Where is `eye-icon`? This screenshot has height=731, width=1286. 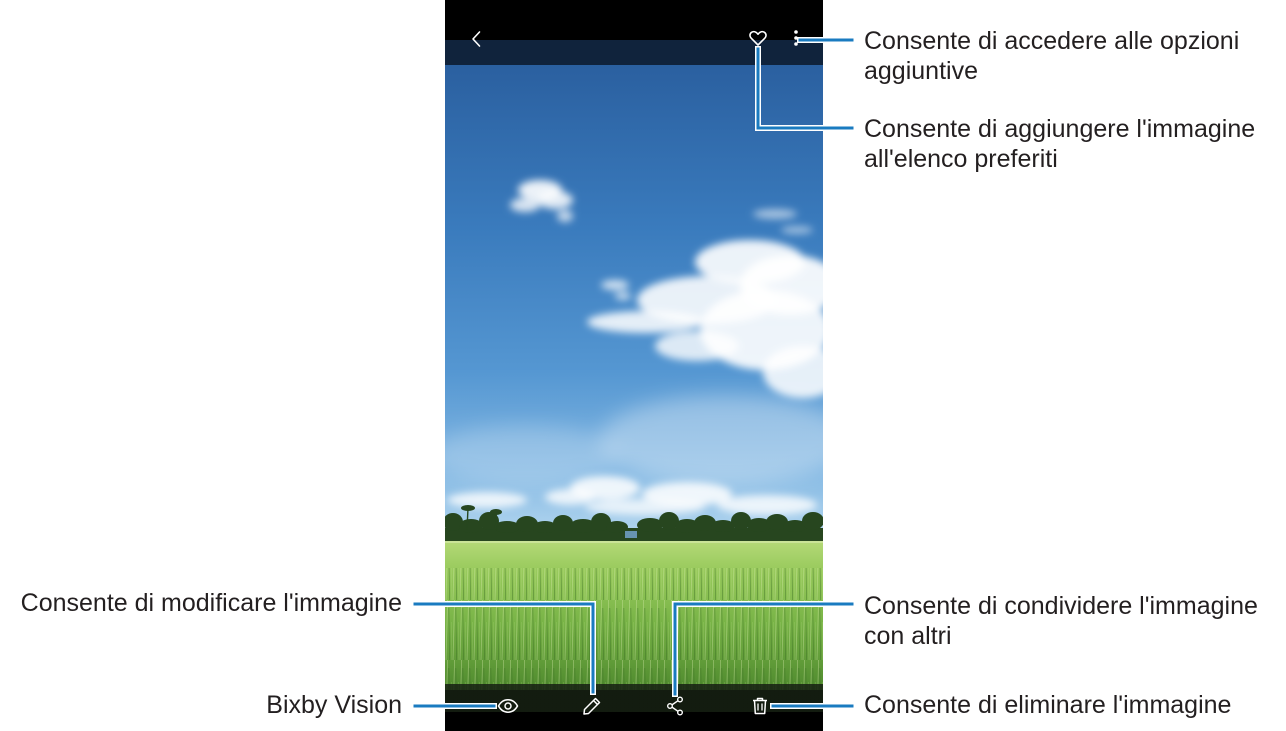
eye-icon is located at coordinates (508, 706).